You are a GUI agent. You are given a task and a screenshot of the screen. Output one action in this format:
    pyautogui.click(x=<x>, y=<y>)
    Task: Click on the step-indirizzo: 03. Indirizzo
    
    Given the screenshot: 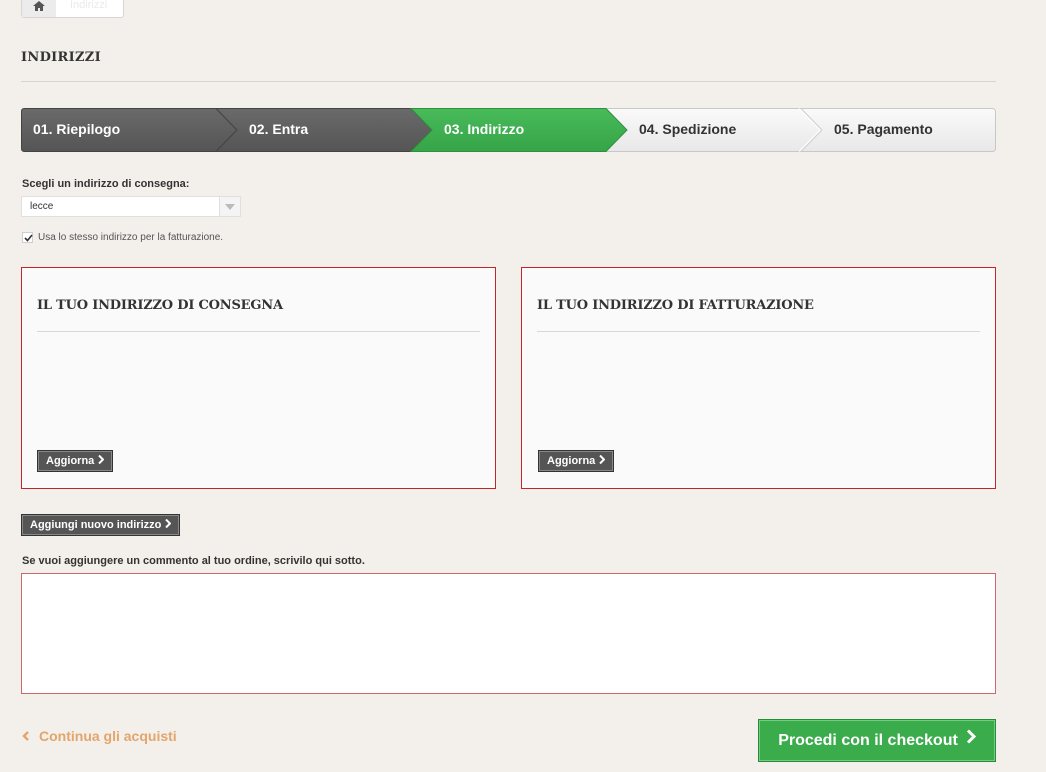 What is the action you would take?
    pyautogui.click(x=484, y=129)
    